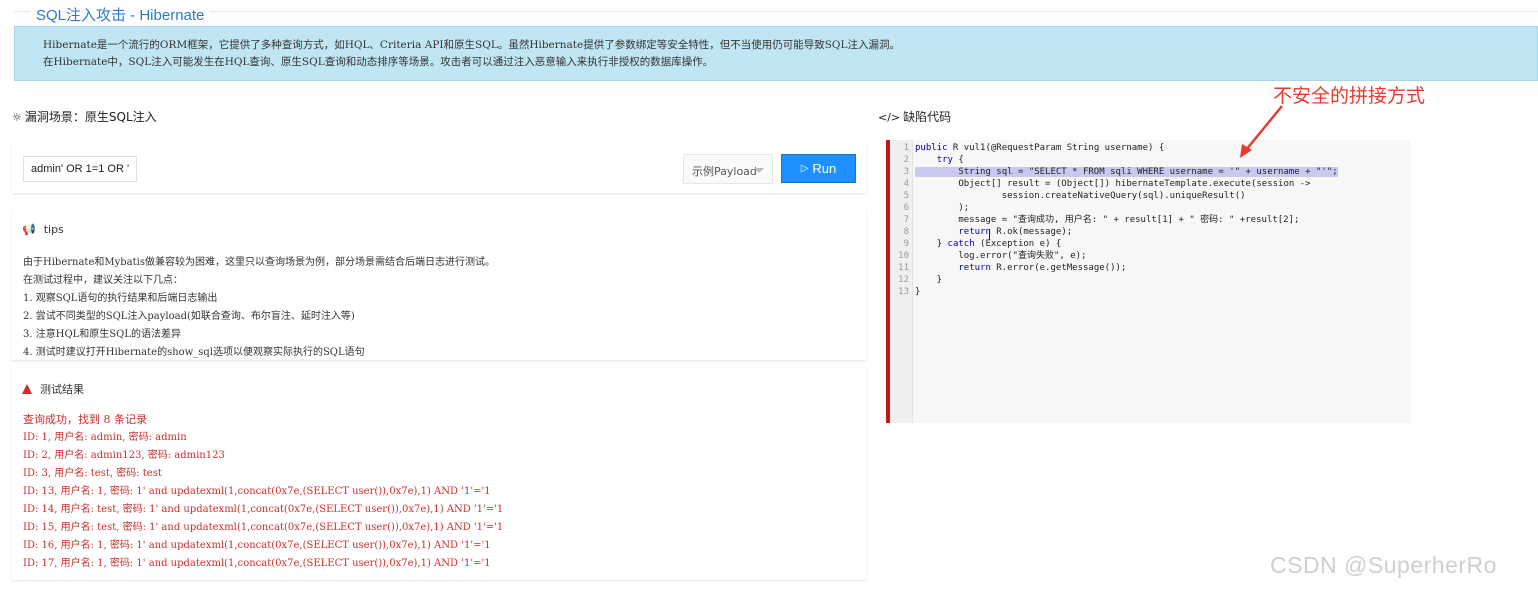 The height and width of the screenshot is (592, 1538). What do you see at coordinates (124, 455) in the screenshot?
I see `result-row: ID: 2, 用户名: admin123, 密码: admin123` at bounding box center [124, 455].